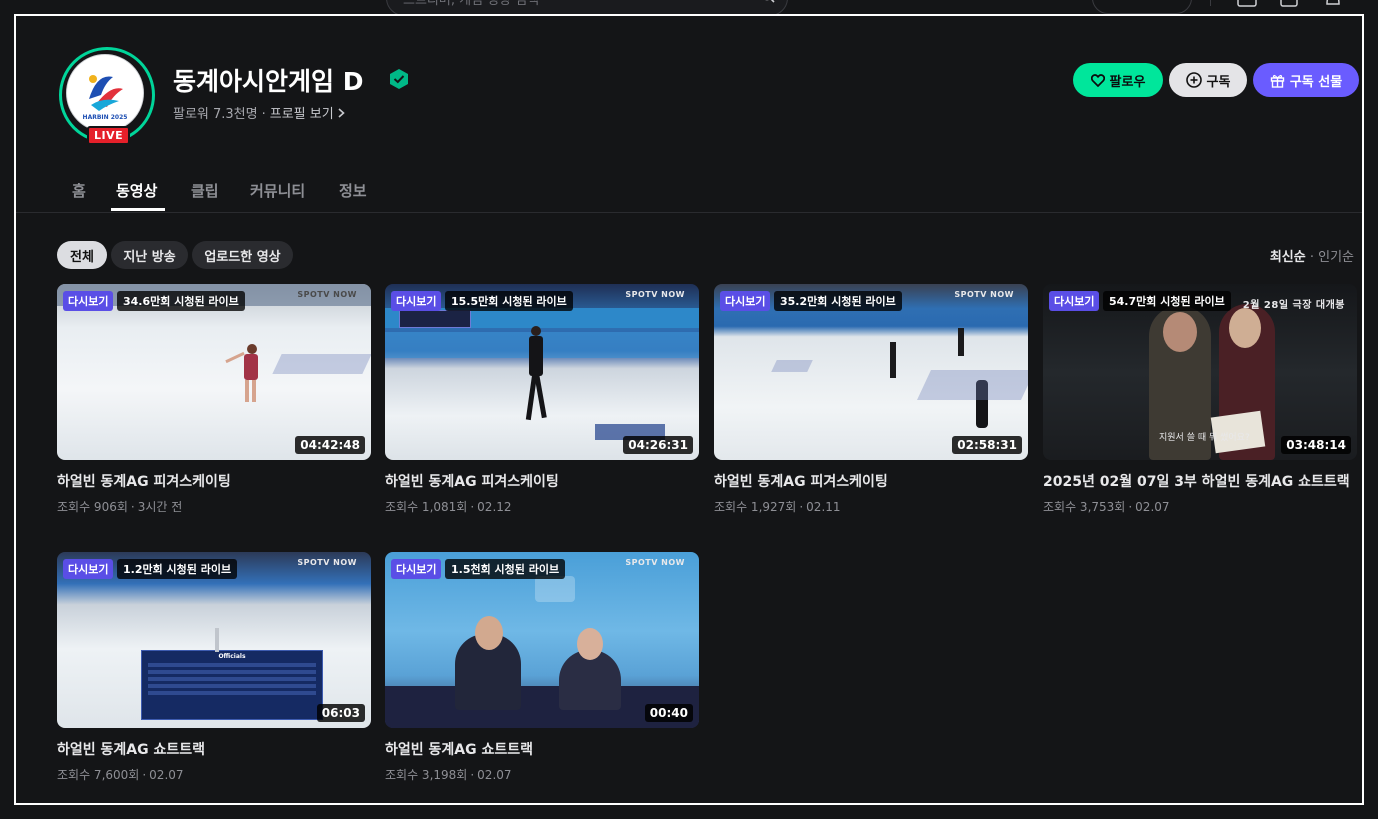 Image resolution: width=1378 pixels, height=819 pixels. Describe the element at coordinates (242, 255) in the screenshot. I see `filter-uploaded: 업로드한 영상` at that location.